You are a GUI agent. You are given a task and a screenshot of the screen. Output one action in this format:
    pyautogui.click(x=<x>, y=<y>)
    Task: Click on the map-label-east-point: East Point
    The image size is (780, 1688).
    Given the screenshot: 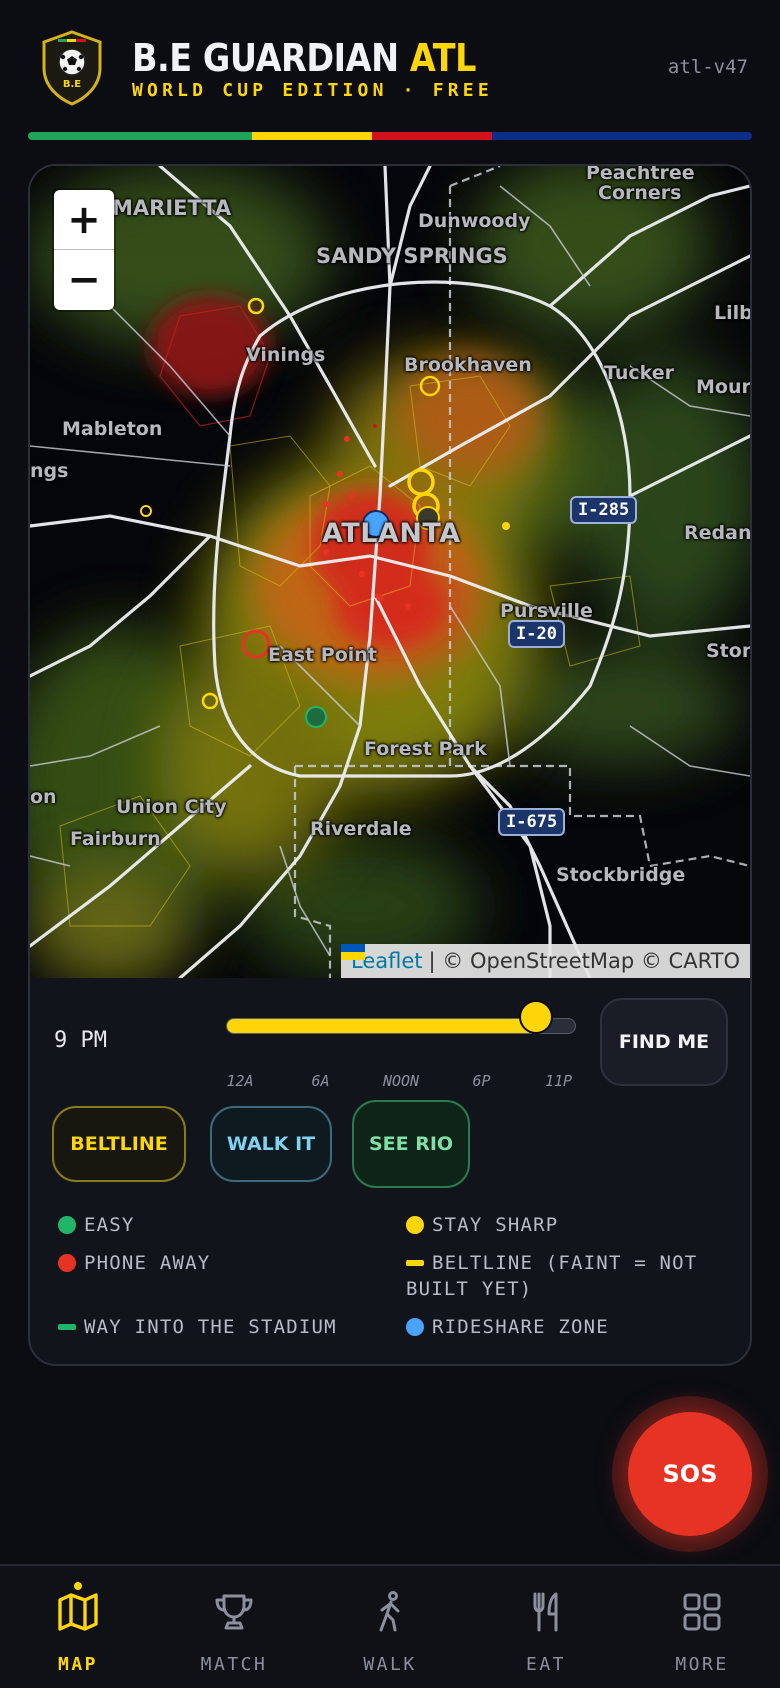 What is the action you would take?
    pyautogui.click(x=322, y=655)
    